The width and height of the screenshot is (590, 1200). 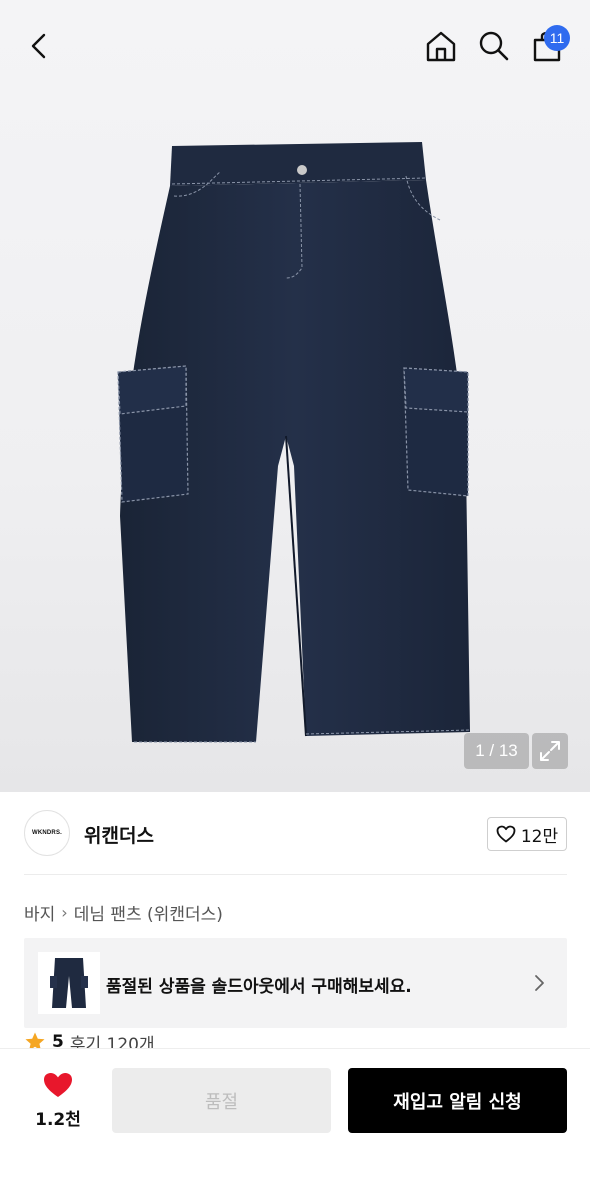 I want to click on search-icon, so click(x=494, y=46).